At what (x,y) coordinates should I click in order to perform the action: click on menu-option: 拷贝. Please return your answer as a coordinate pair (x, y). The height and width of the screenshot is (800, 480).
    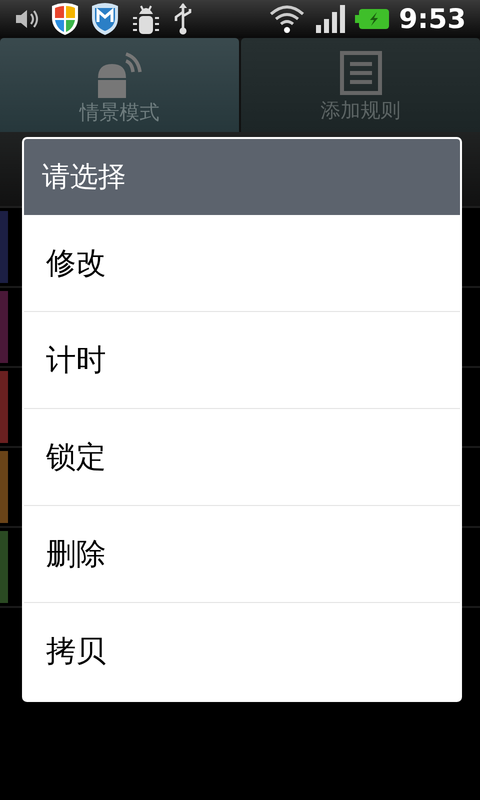
    Looking at the image, I should click on (242, 651).